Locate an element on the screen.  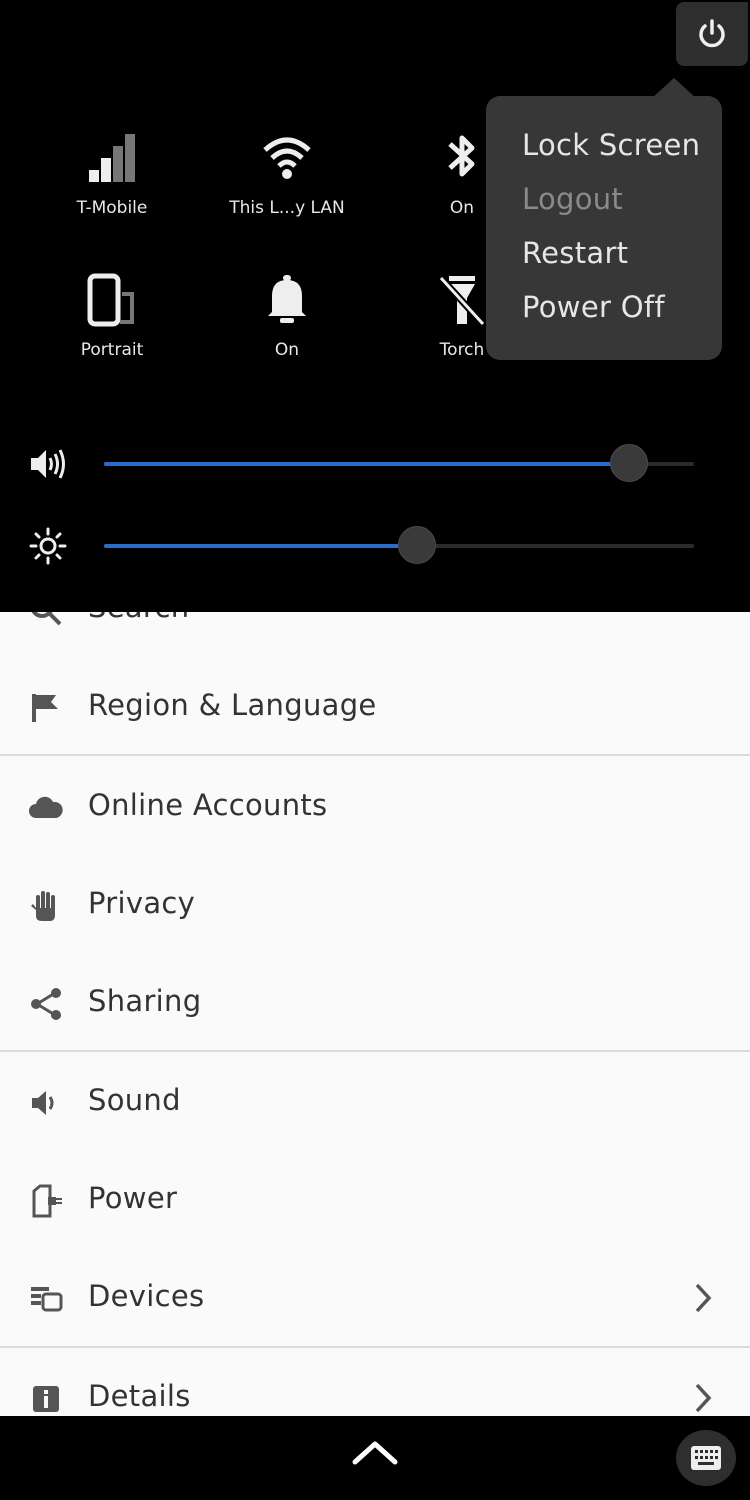
settings-item-power: Power is located at coordinates (375, 1200).